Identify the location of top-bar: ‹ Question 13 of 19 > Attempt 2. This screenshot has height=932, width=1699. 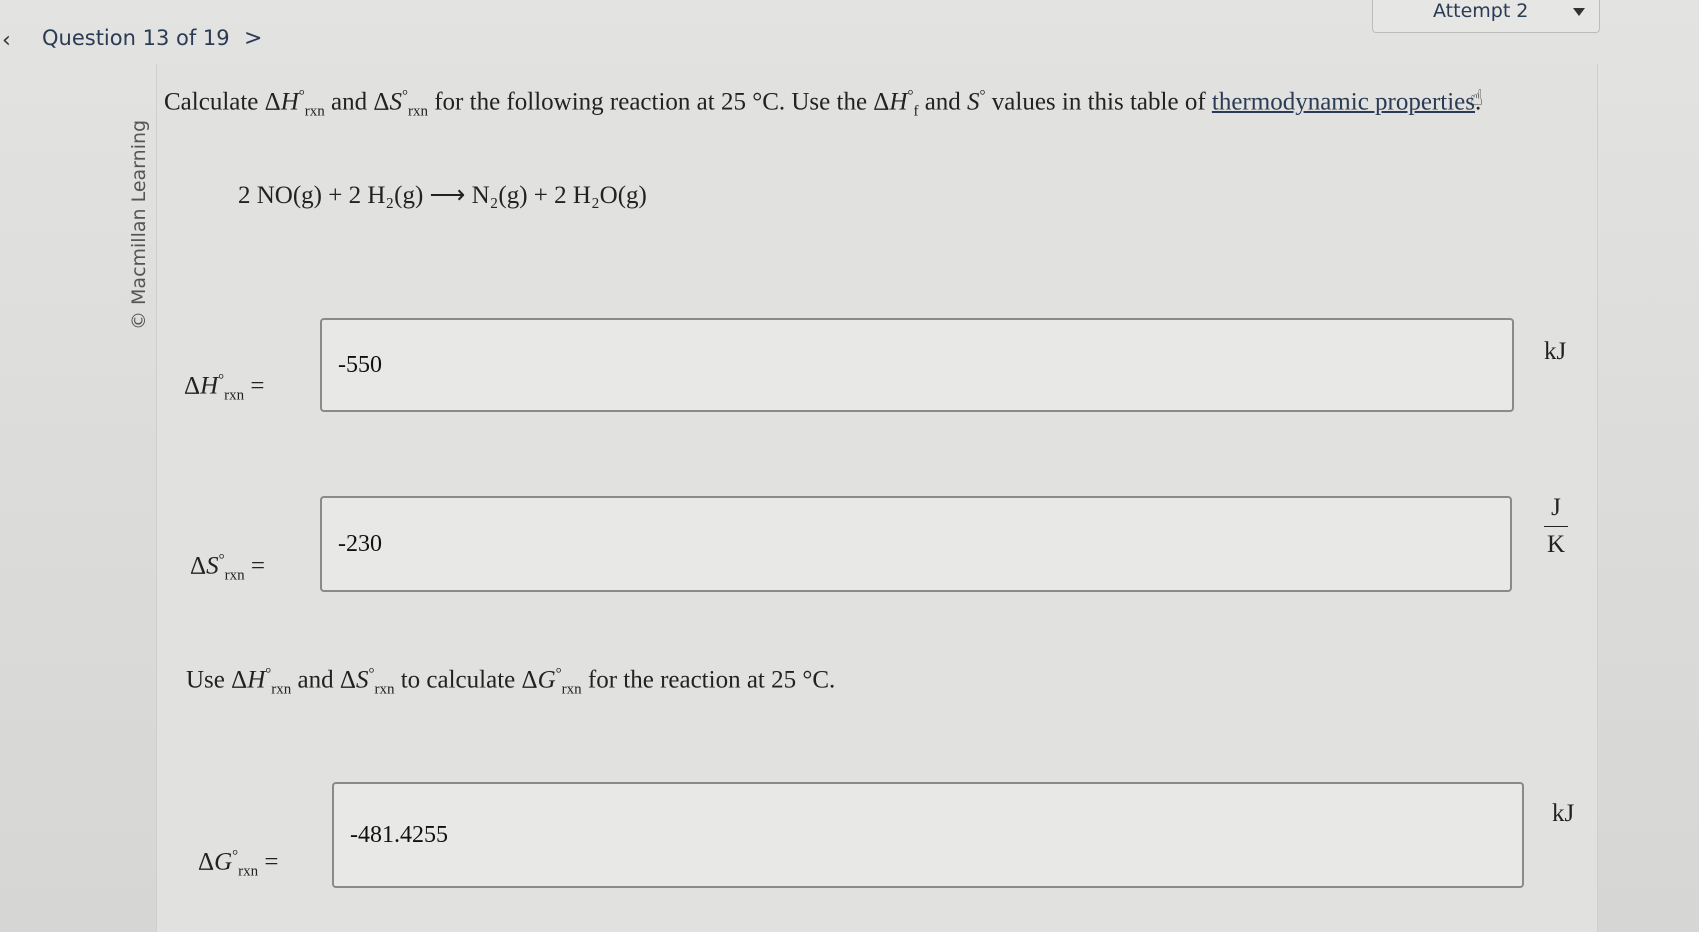
(849, 35).